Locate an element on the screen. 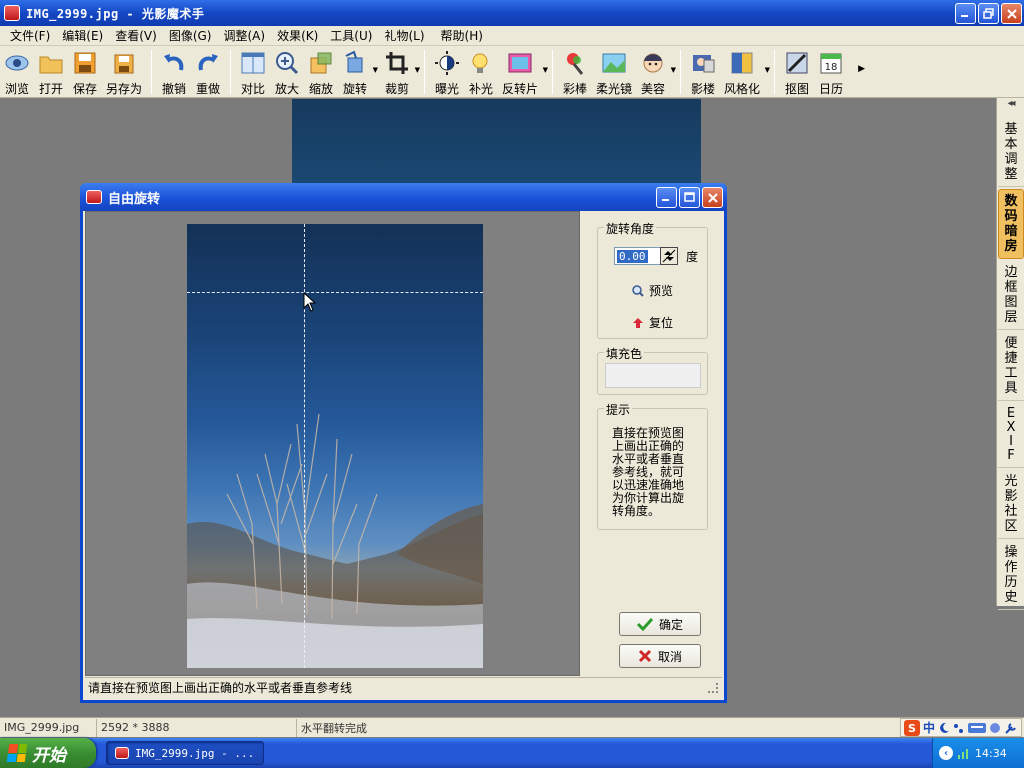 The image size is (1024, 768). restore-button is located at coordinates (988, 13).